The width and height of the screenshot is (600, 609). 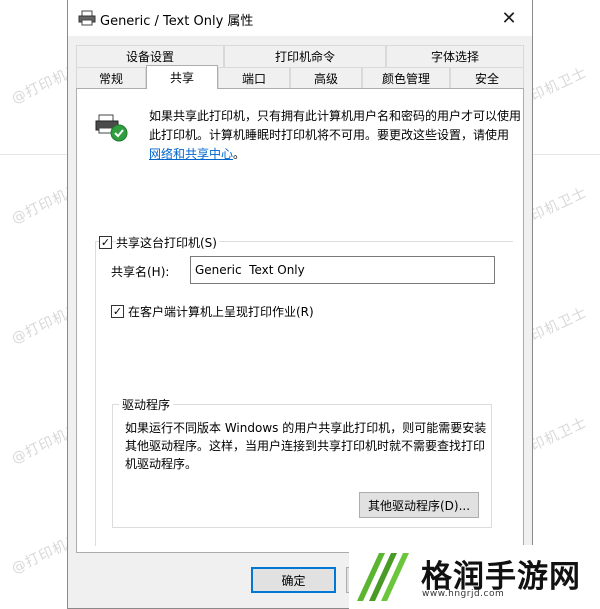 I want to click on printer-icon, so click(x=87, y=18).